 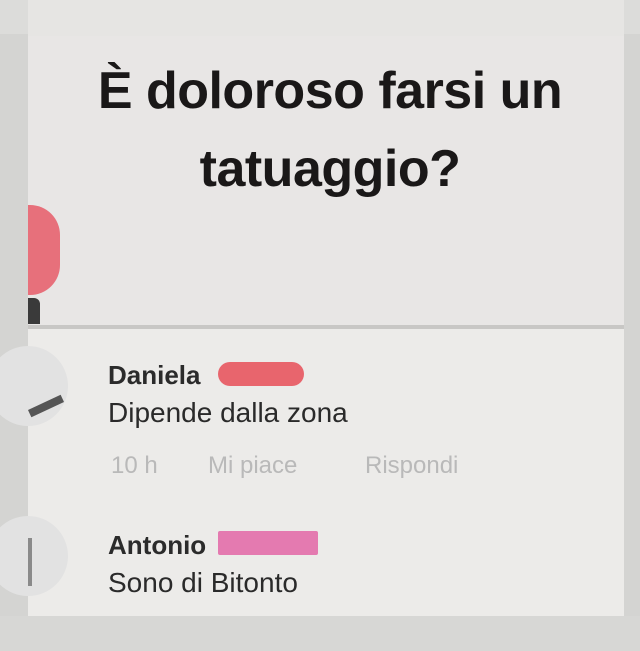 What do you see at coordinates (411, 466) in the screenshot?
I see `reply-button: Rispondi` at bounding box center [411, 466].